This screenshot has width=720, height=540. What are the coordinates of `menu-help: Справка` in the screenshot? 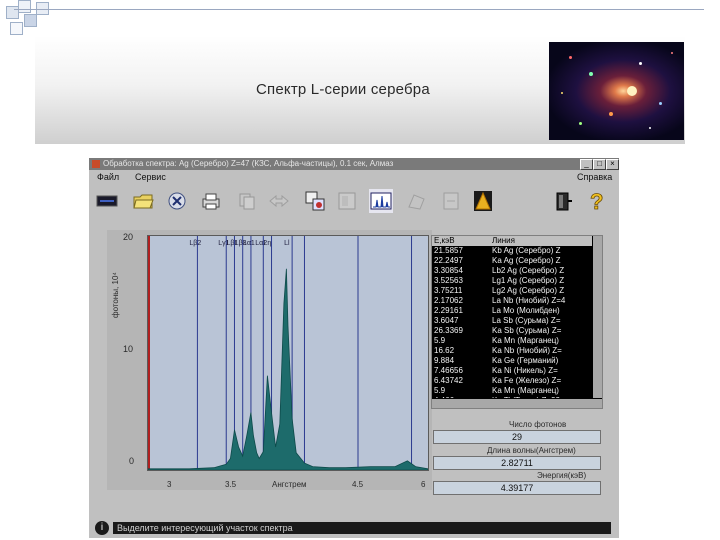 It's located at (594, 177).